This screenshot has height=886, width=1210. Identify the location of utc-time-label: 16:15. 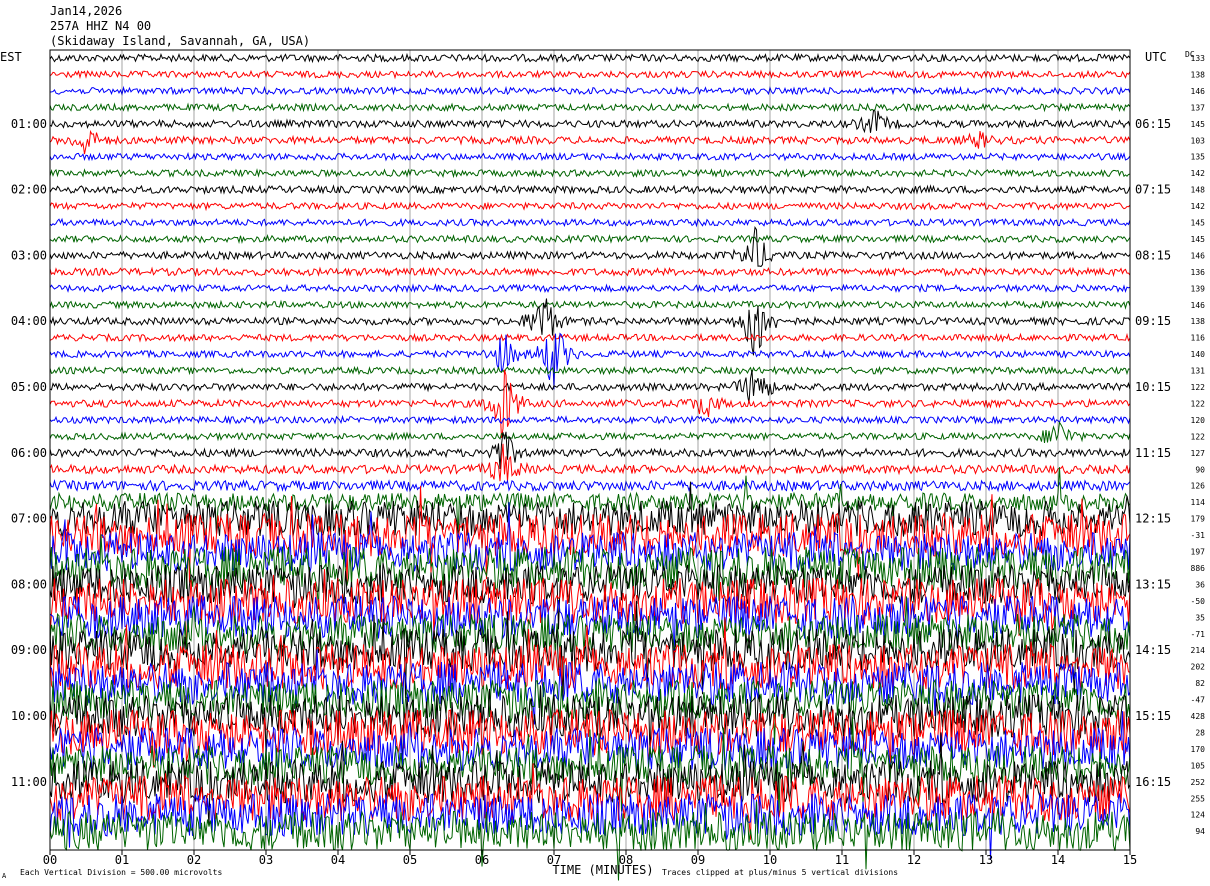
(1153, 782).